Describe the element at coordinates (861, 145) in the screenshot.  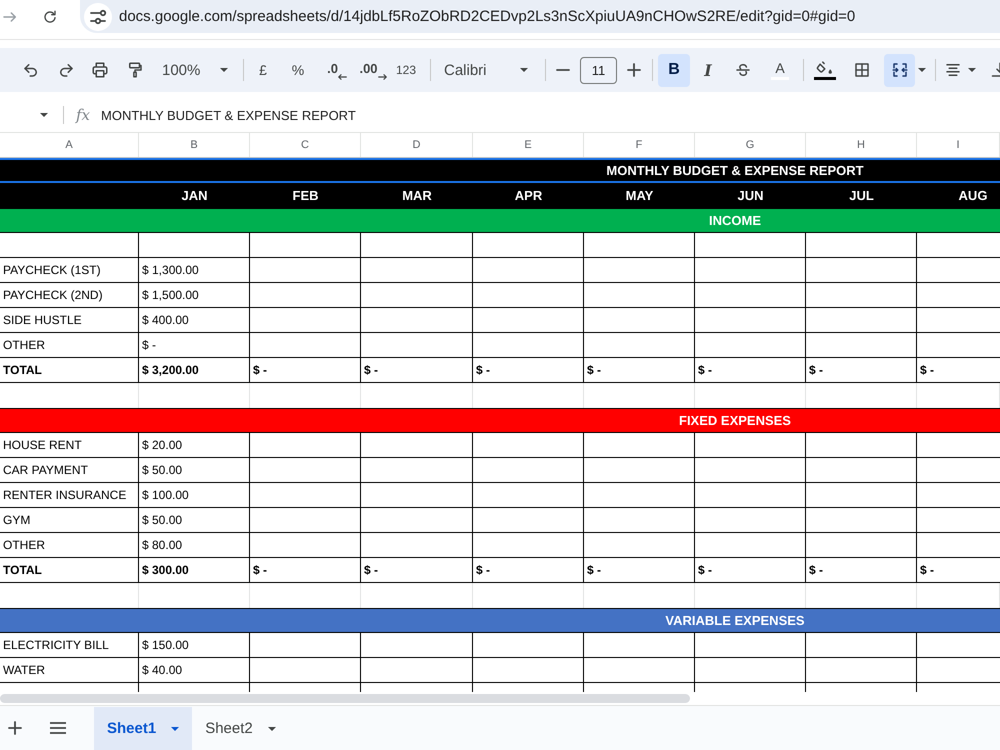
I see `column-header: H` at that location.